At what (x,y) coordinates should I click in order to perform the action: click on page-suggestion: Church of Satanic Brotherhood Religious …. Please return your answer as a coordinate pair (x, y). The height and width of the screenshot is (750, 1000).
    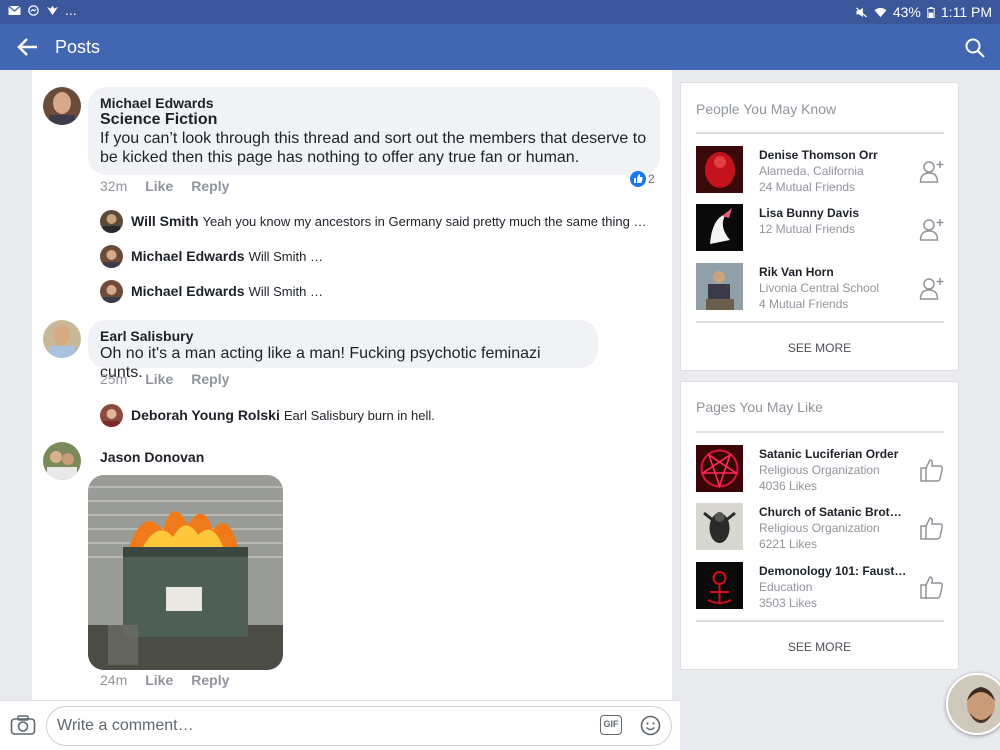
    Looking at the image, I should click on (821, 527).